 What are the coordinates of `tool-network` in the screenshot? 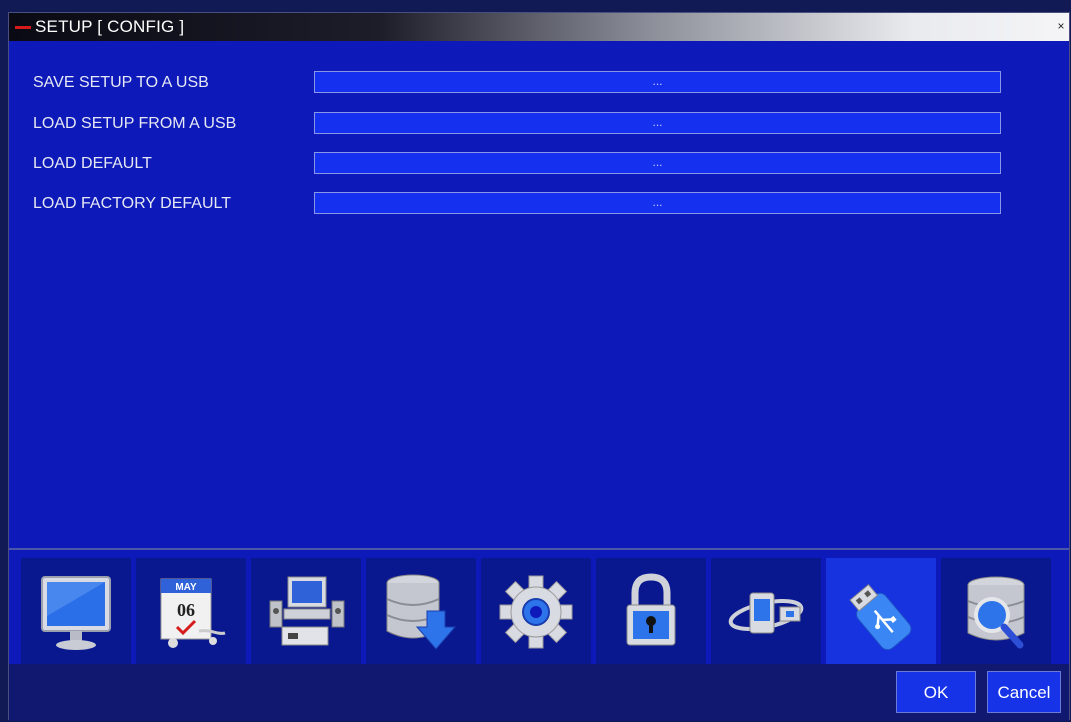 It's located at (766, 611).